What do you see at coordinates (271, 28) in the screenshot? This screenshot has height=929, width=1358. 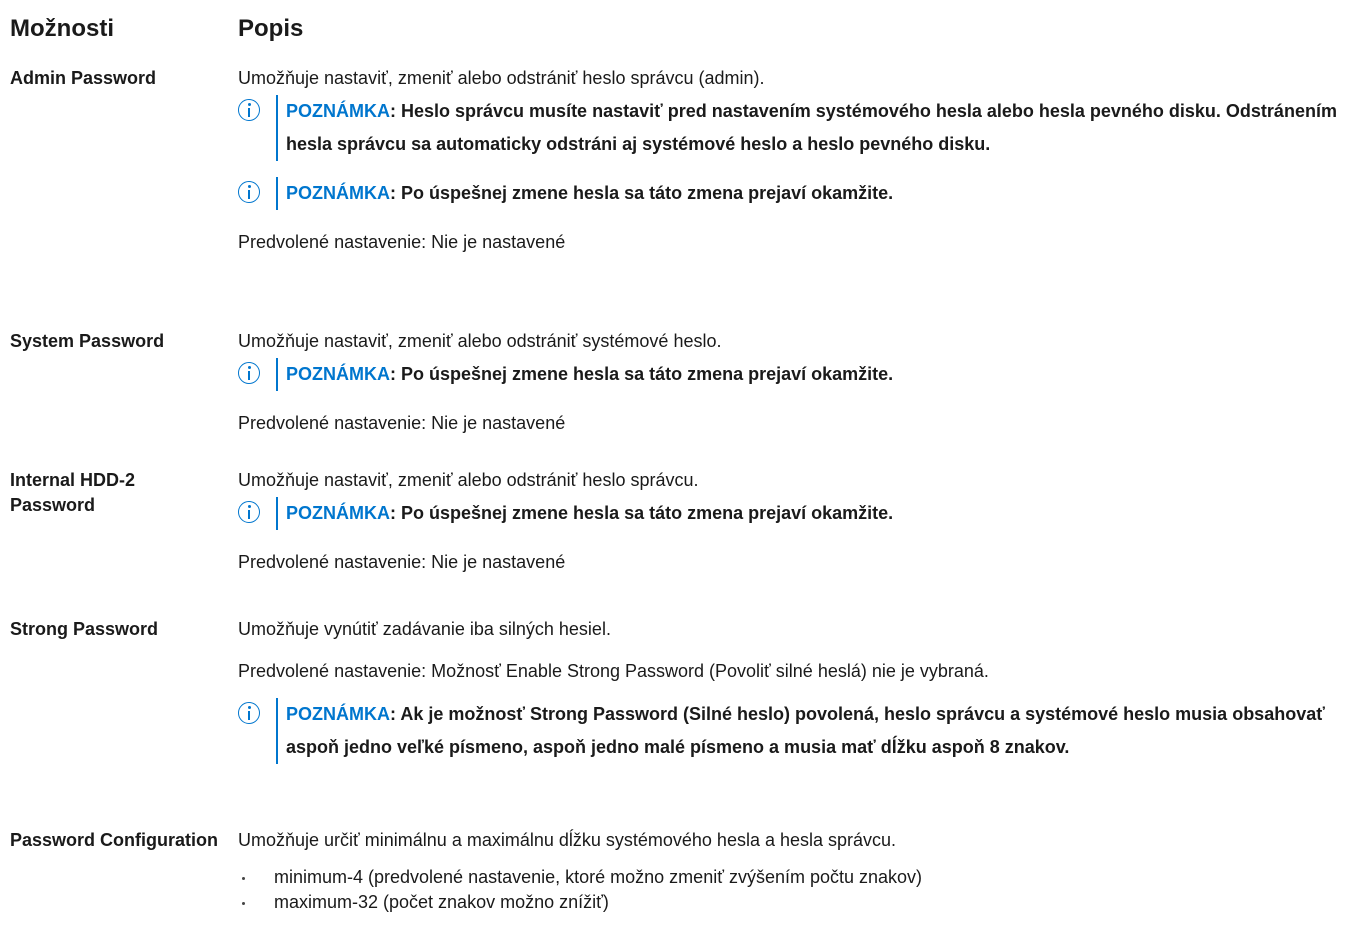 I see `column-header-description: Popis` at bounding box center [271, 28].